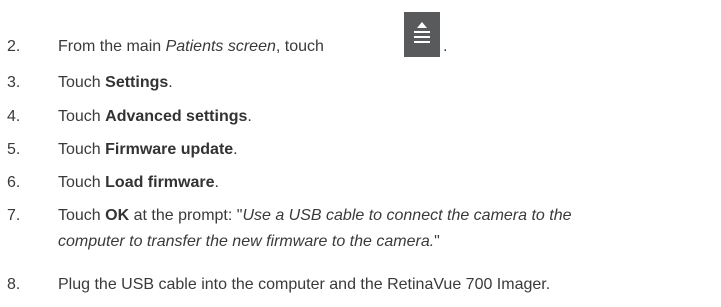  I want to click on step-2: 2. From the main Patients screen, touch, so click(165, 47).